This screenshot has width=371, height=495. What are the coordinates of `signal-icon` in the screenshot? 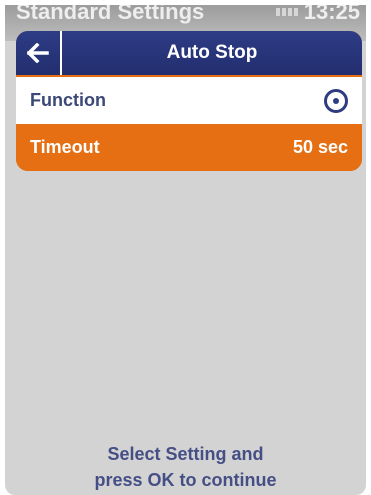 It's located at (286, 12).